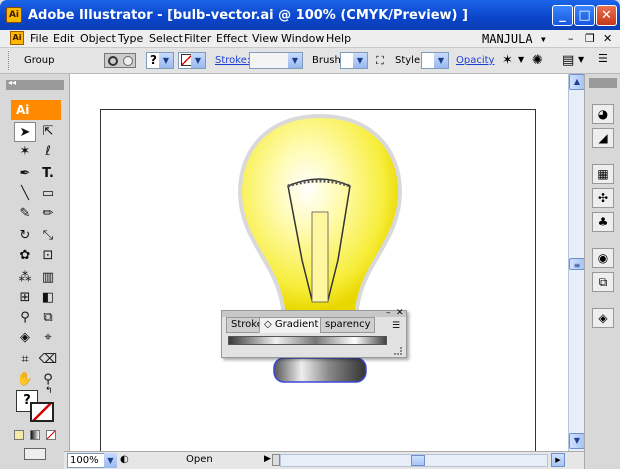  I want to click on recolor-icon: ✺, so click(537, 60).